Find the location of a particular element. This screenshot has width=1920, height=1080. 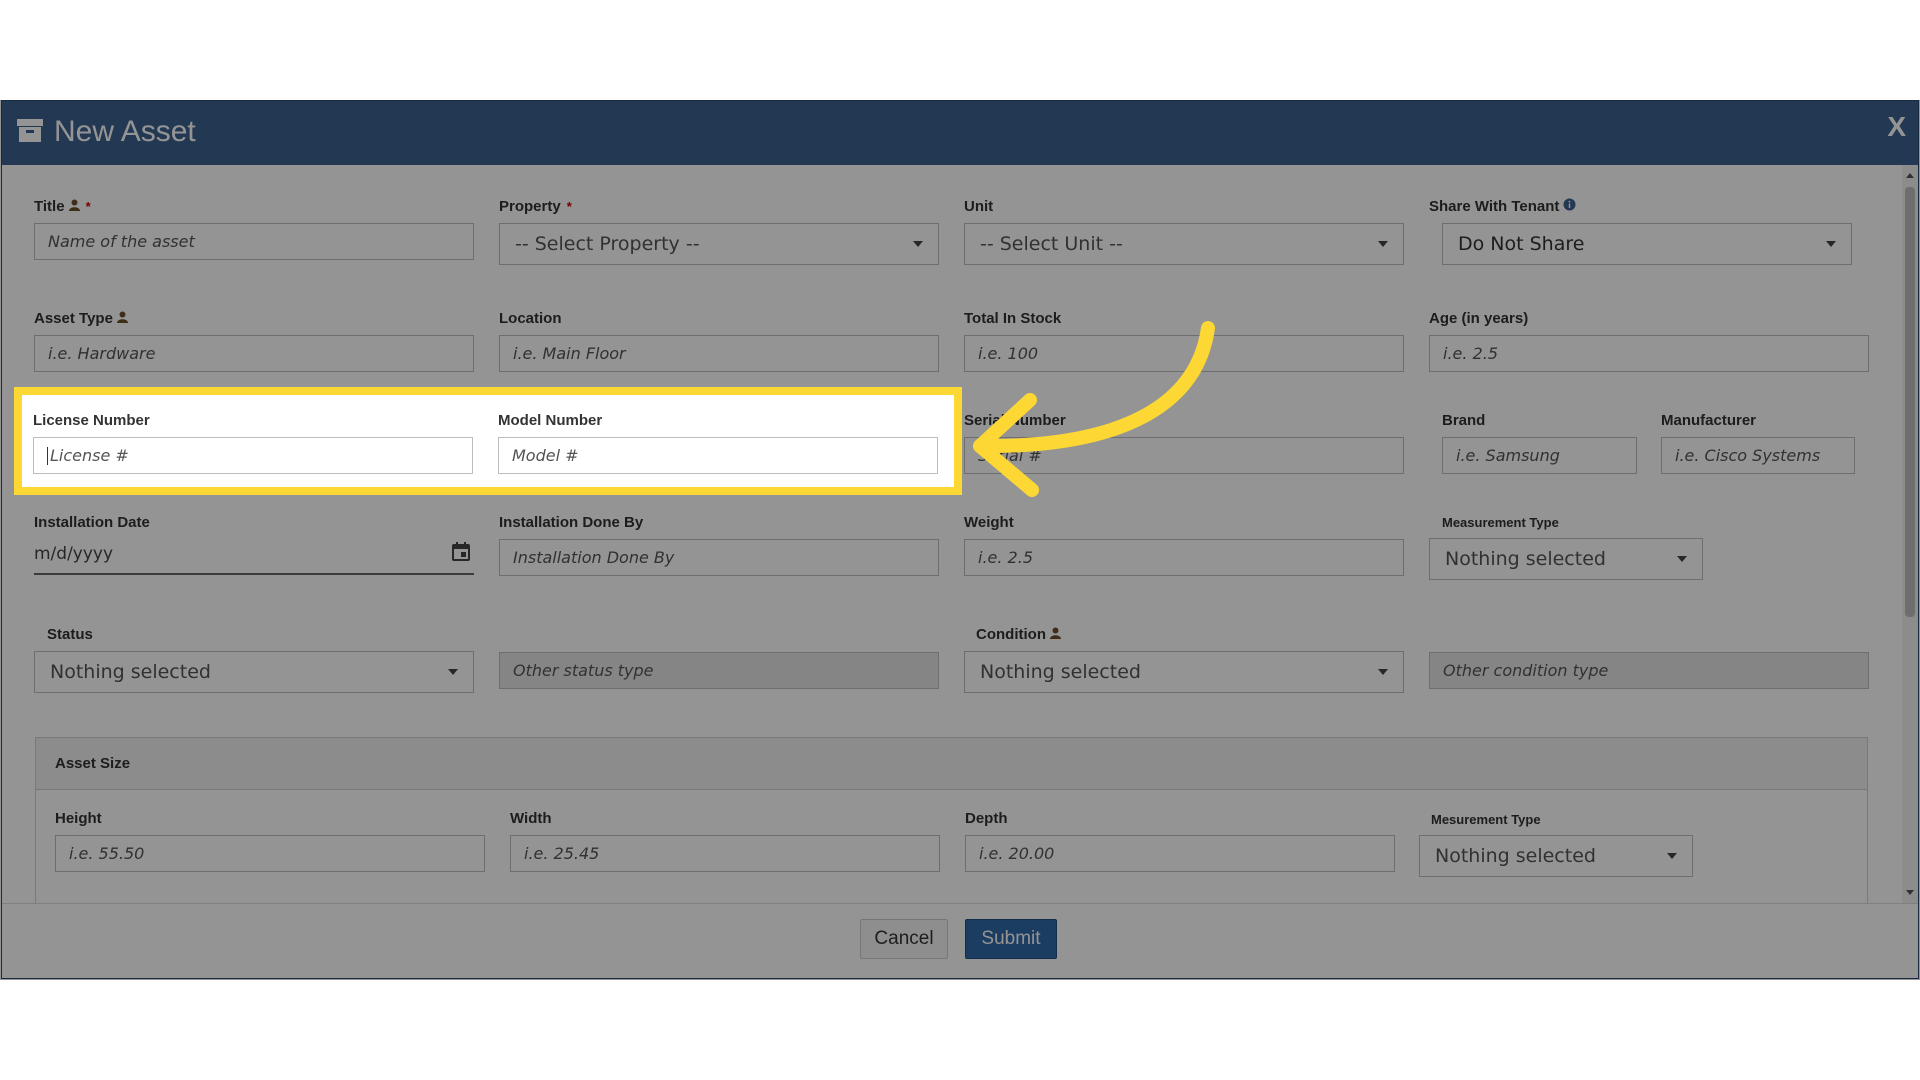

share-label: Share With Tenant is located at coordinates (1502, 206).